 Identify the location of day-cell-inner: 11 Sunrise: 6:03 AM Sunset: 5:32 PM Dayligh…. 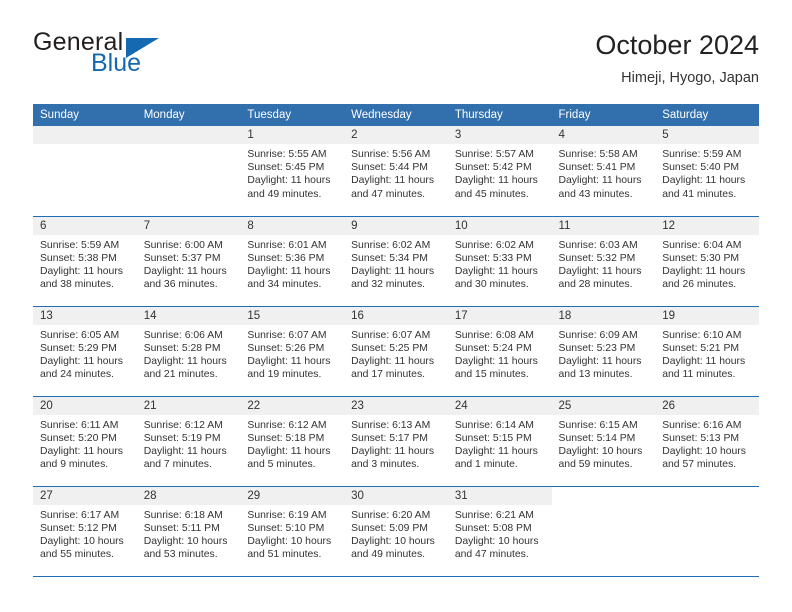
(603, 261).